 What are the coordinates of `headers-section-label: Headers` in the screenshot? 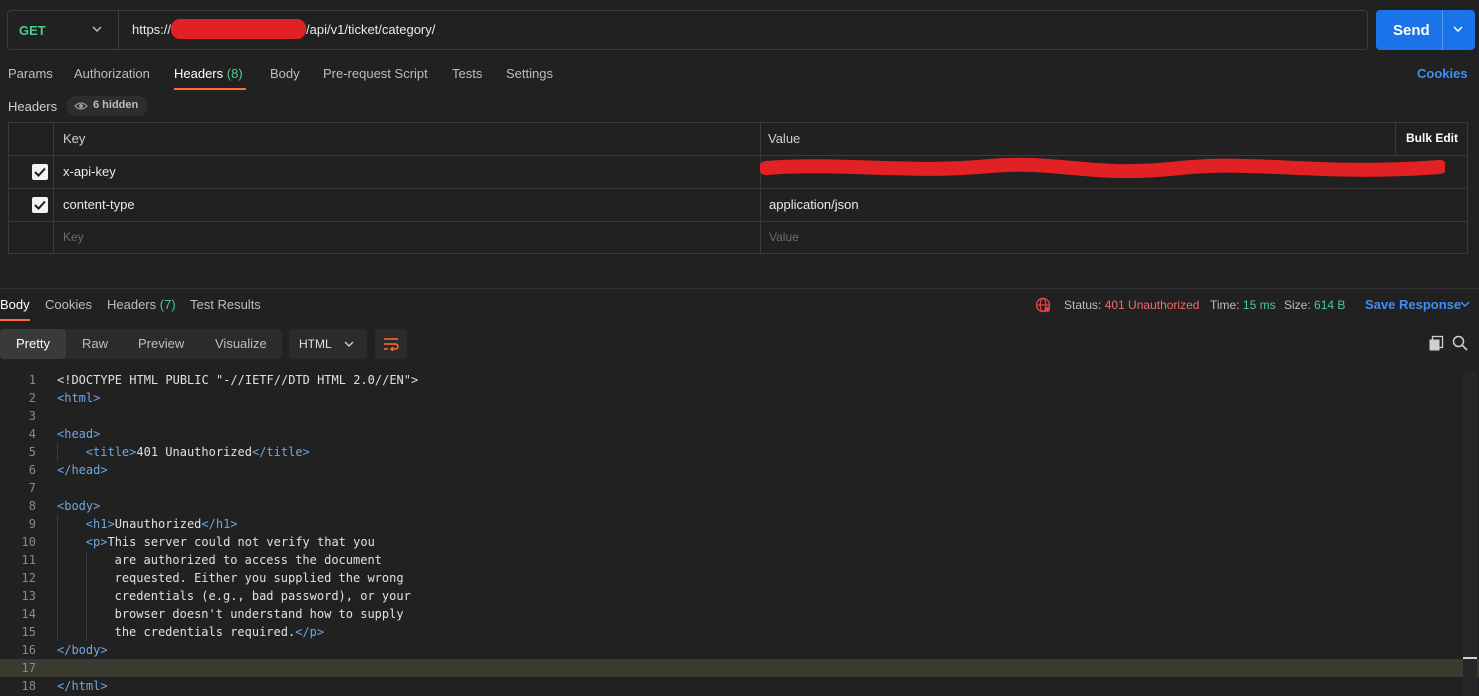 It's located at (33, 106).